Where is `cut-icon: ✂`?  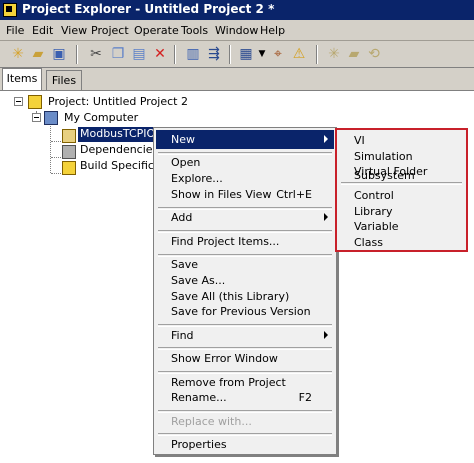
cut-icon: ✂ is located at coordinates (96, 54).